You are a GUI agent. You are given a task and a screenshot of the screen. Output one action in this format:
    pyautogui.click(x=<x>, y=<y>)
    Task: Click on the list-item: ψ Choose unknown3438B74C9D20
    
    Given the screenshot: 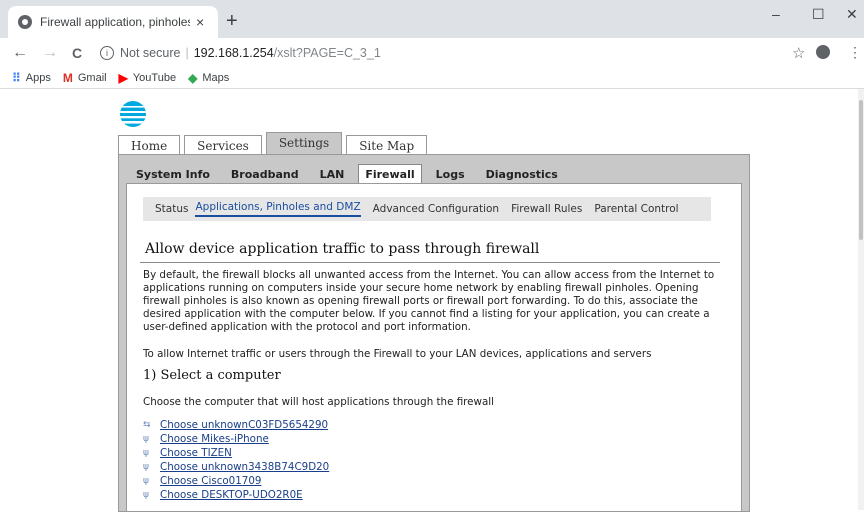 What is the action you would take?
    pyautogui.click(x=236, y=467)
    